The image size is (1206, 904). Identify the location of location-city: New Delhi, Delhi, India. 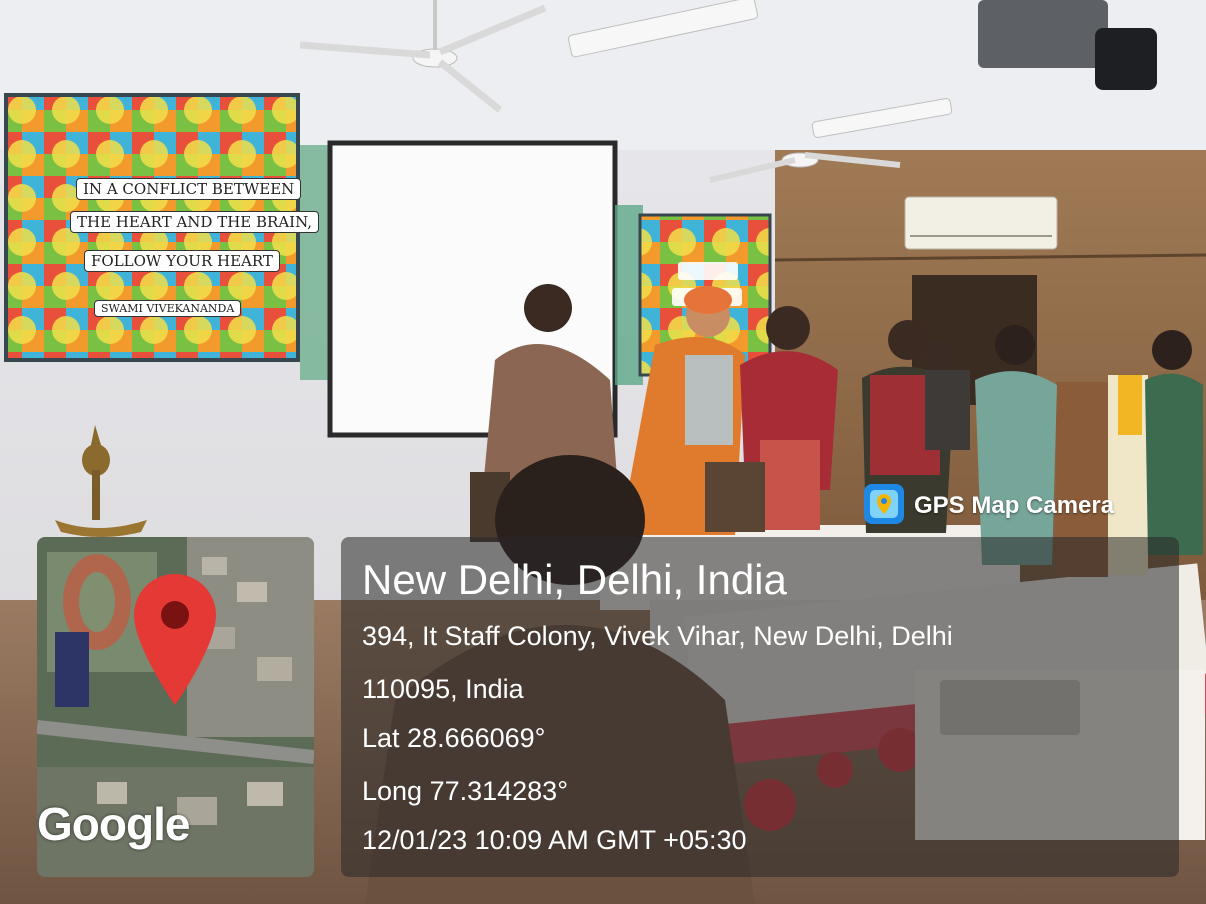
(574, 579).